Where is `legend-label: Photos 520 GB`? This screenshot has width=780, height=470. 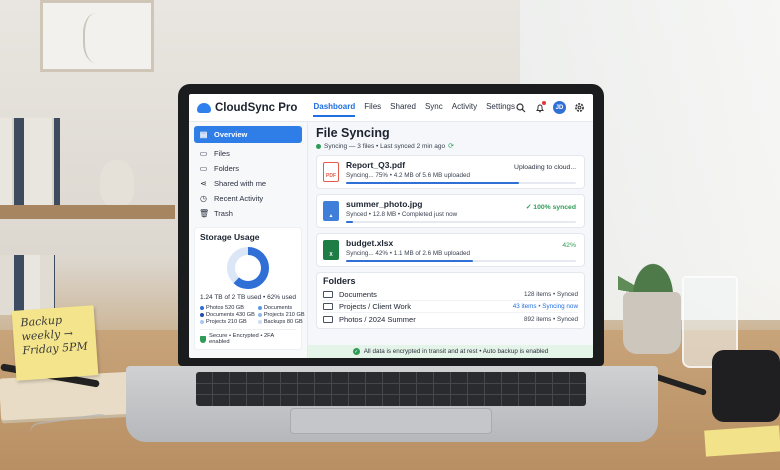
legend-label: Photos 520 GB is located at coordinates (225, 308).